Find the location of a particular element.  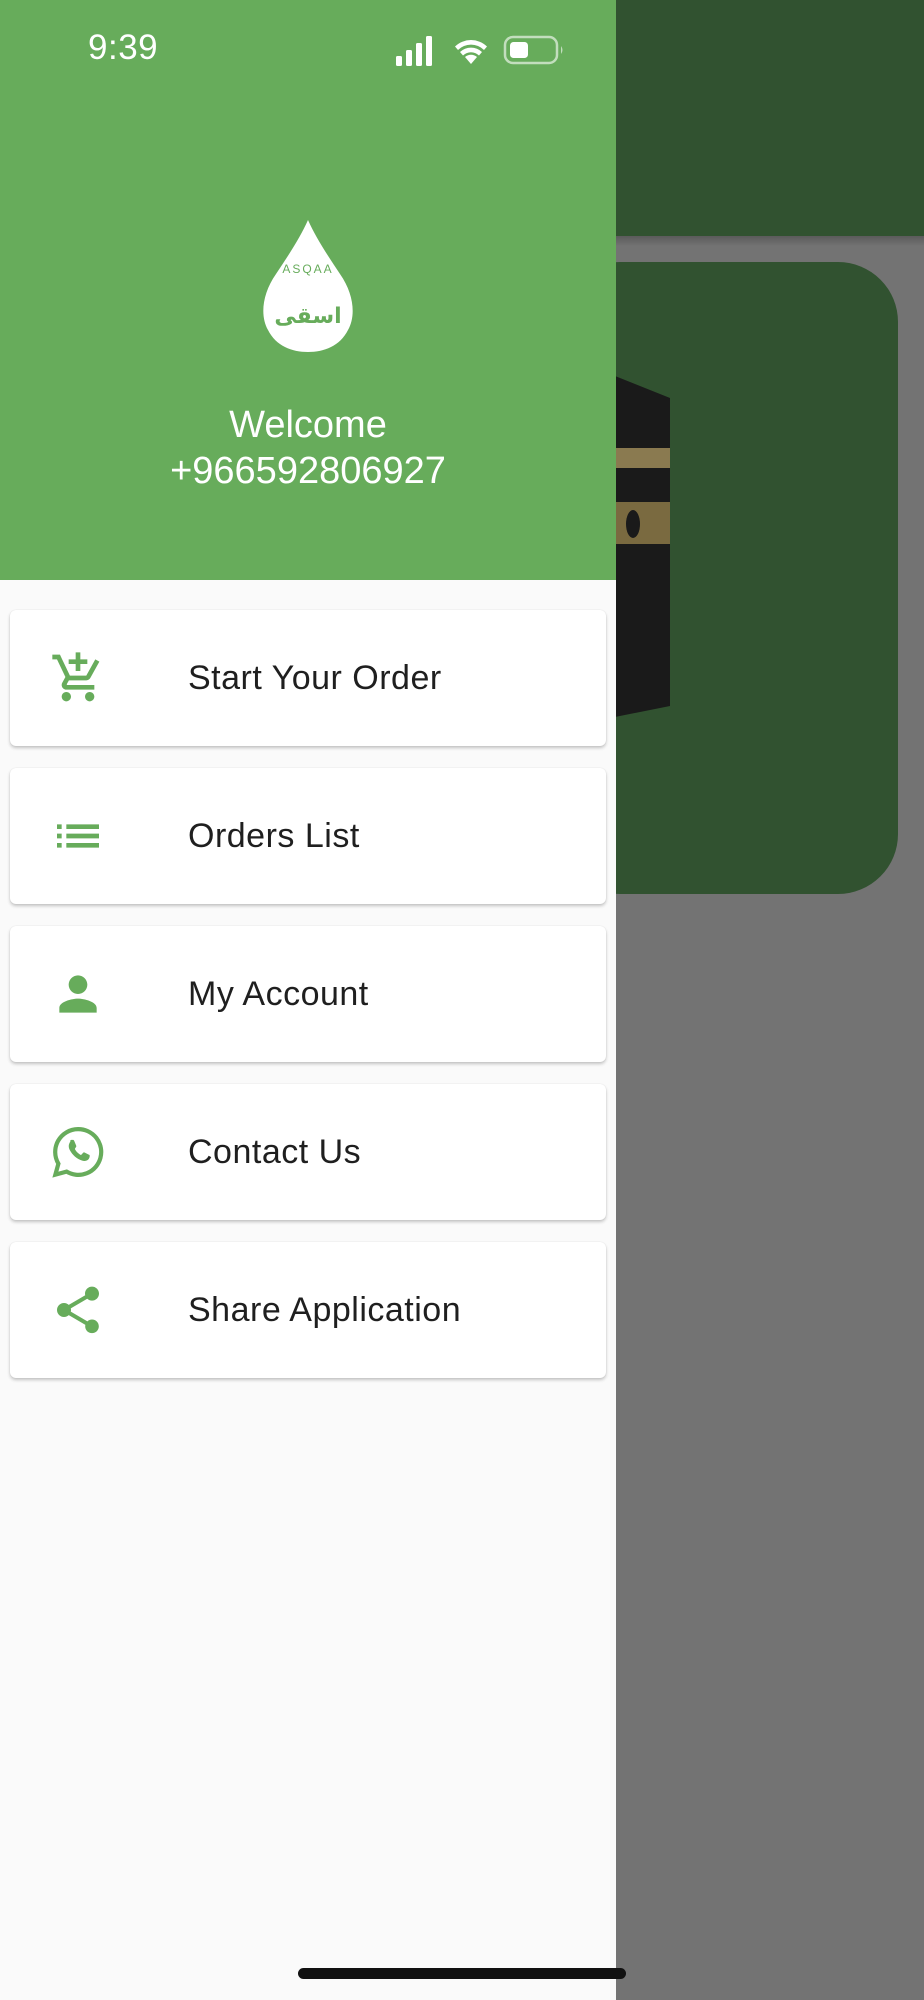

menu-item-share-application: Share Application is located at coordinates (308, 1310).